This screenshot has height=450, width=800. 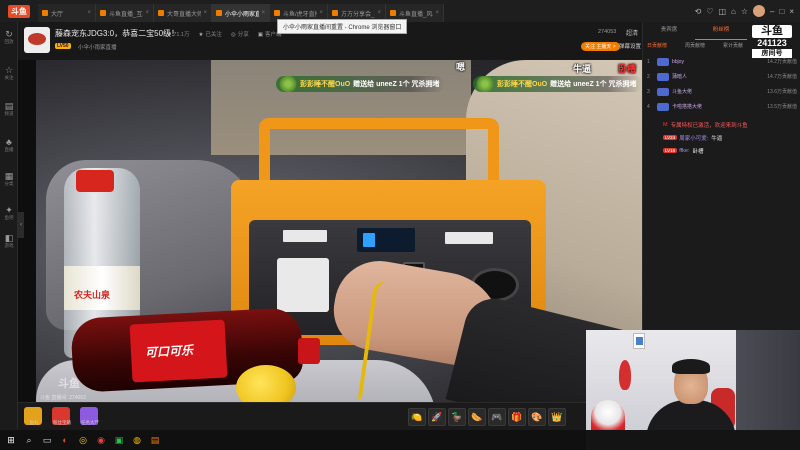 I want to click on window-controls: ⟲ ♡ ◫ ⌂ ☆ – □ ×, so click(x=747, y=11).